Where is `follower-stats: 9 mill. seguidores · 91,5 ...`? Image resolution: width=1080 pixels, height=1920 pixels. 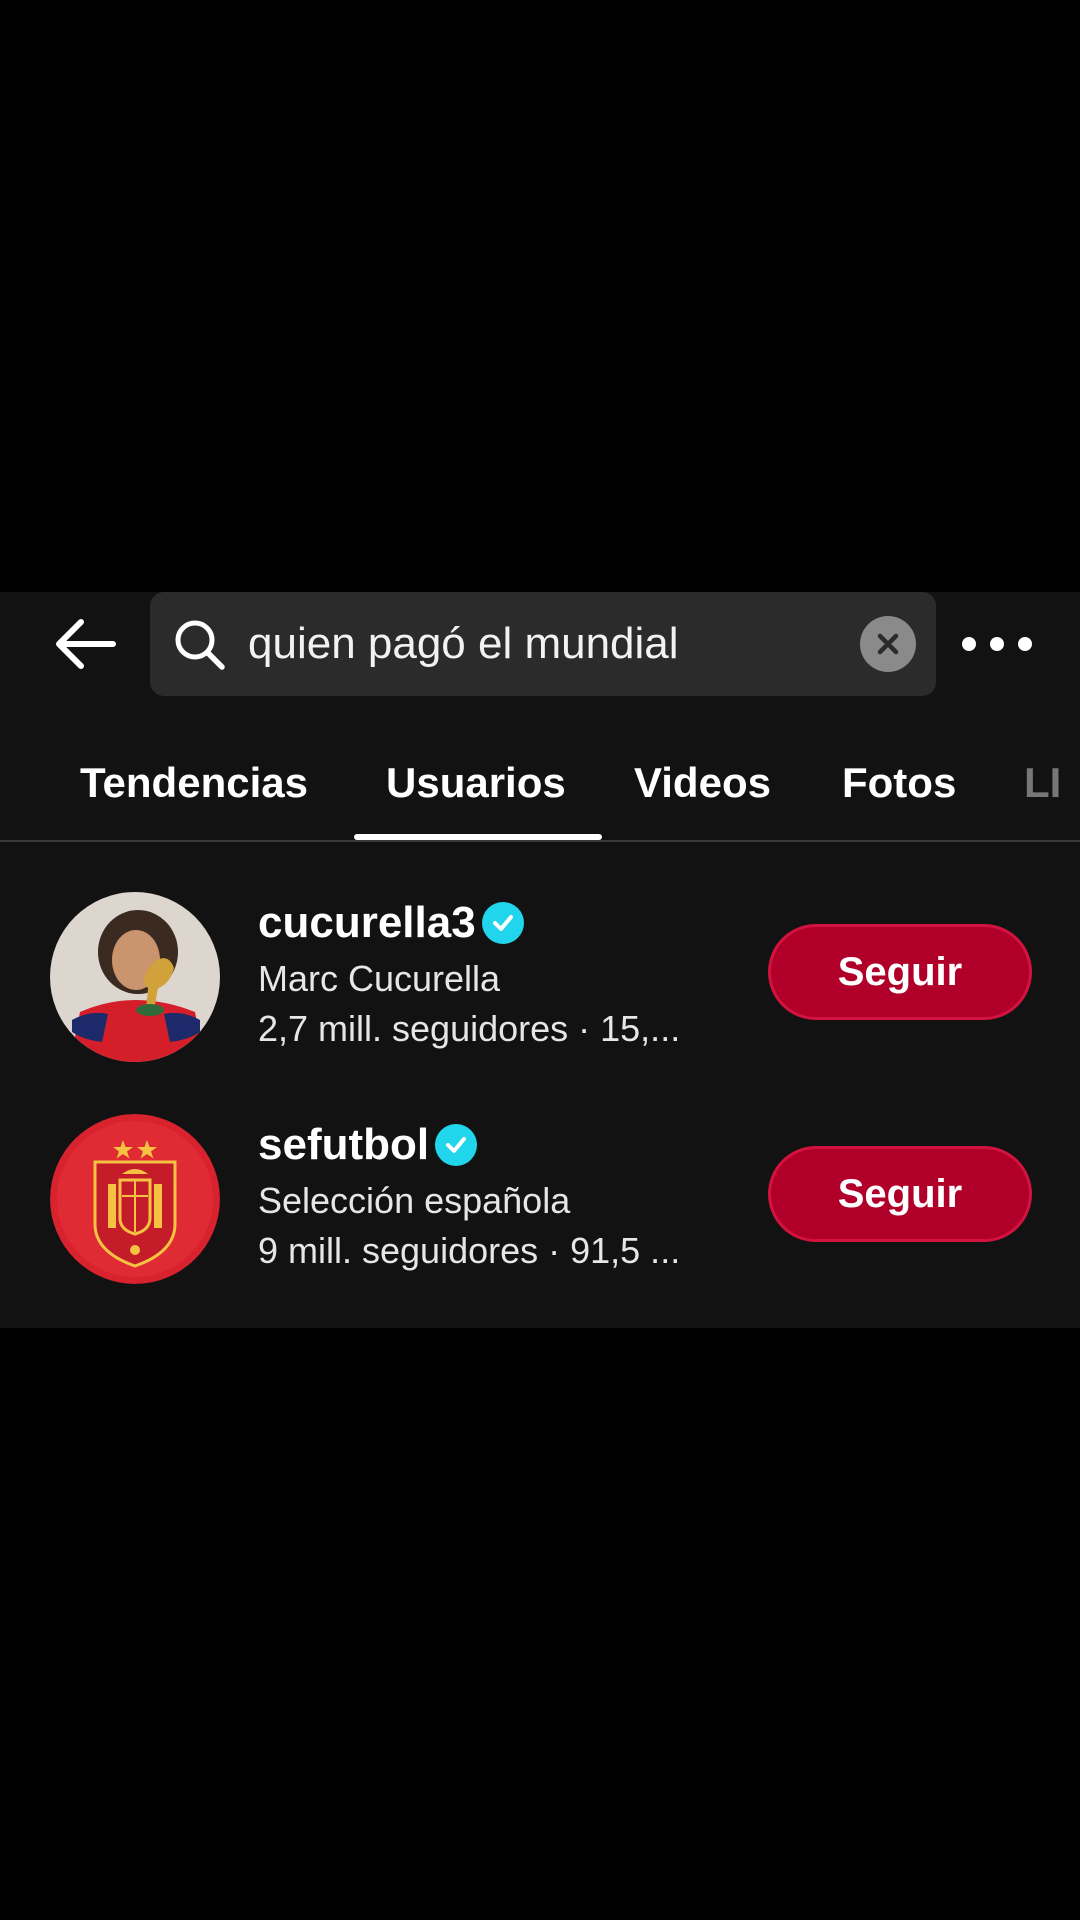 follower-stats: 9 mill. seguidores · 91,5 ... is located at coordinates (469, 1250).